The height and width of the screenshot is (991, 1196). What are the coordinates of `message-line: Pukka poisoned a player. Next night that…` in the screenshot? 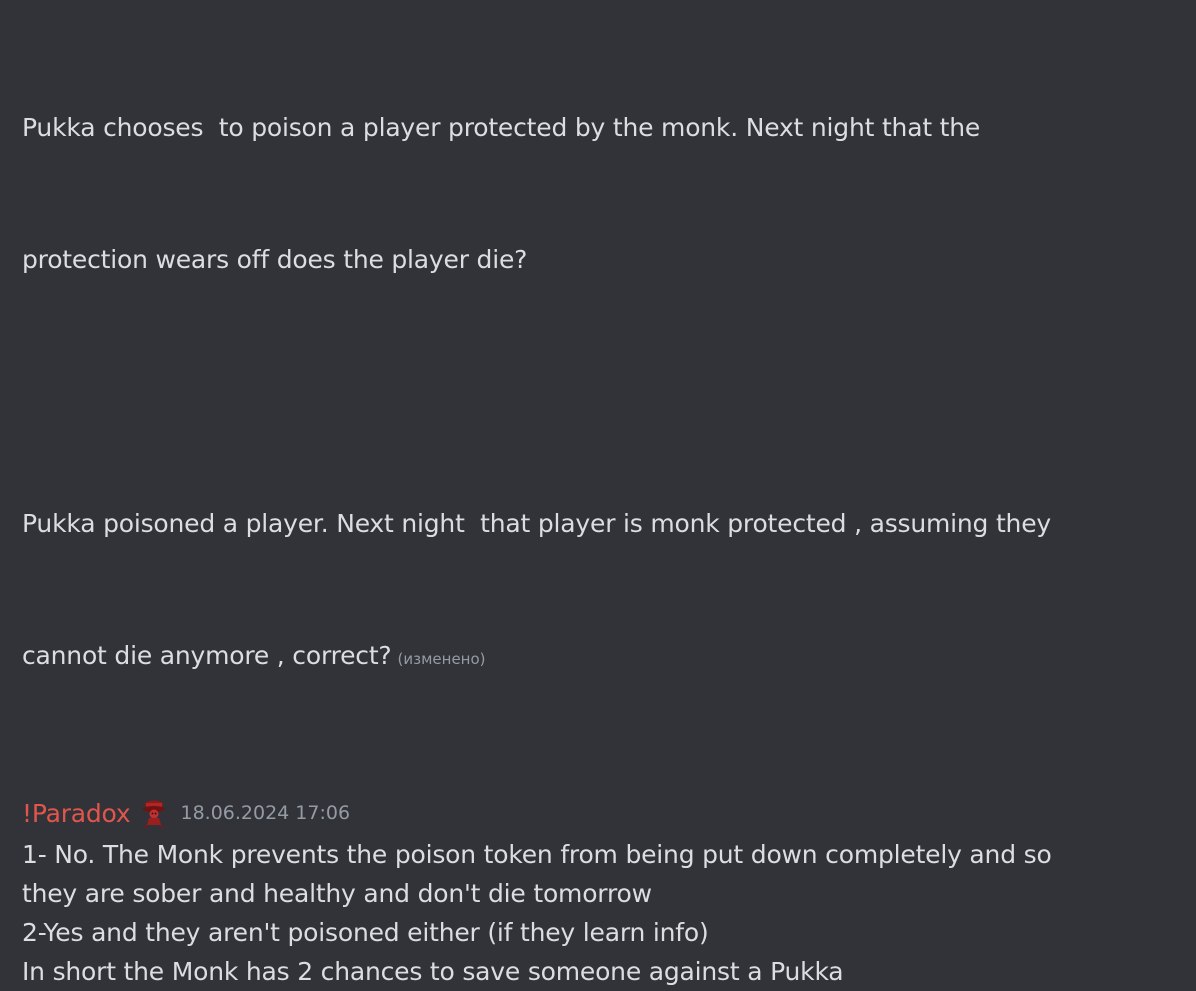 It's located at (536, 523).